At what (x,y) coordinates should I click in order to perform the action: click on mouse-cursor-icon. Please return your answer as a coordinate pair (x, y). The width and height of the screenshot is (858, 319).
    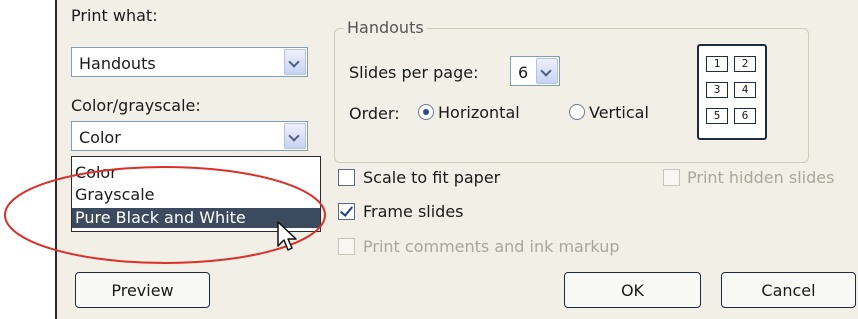
    Looking at the image, I should click on (287, 236).